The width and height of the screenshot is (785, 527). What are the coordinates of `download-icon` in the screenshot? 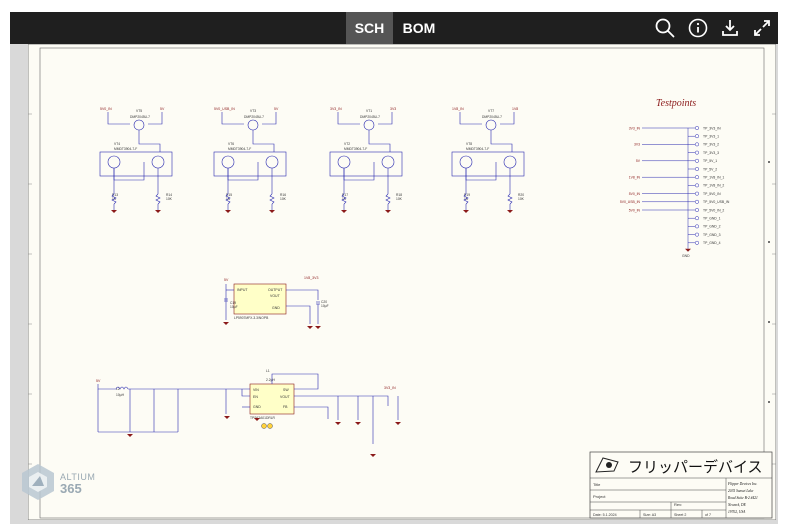 It's located at (730, 28).